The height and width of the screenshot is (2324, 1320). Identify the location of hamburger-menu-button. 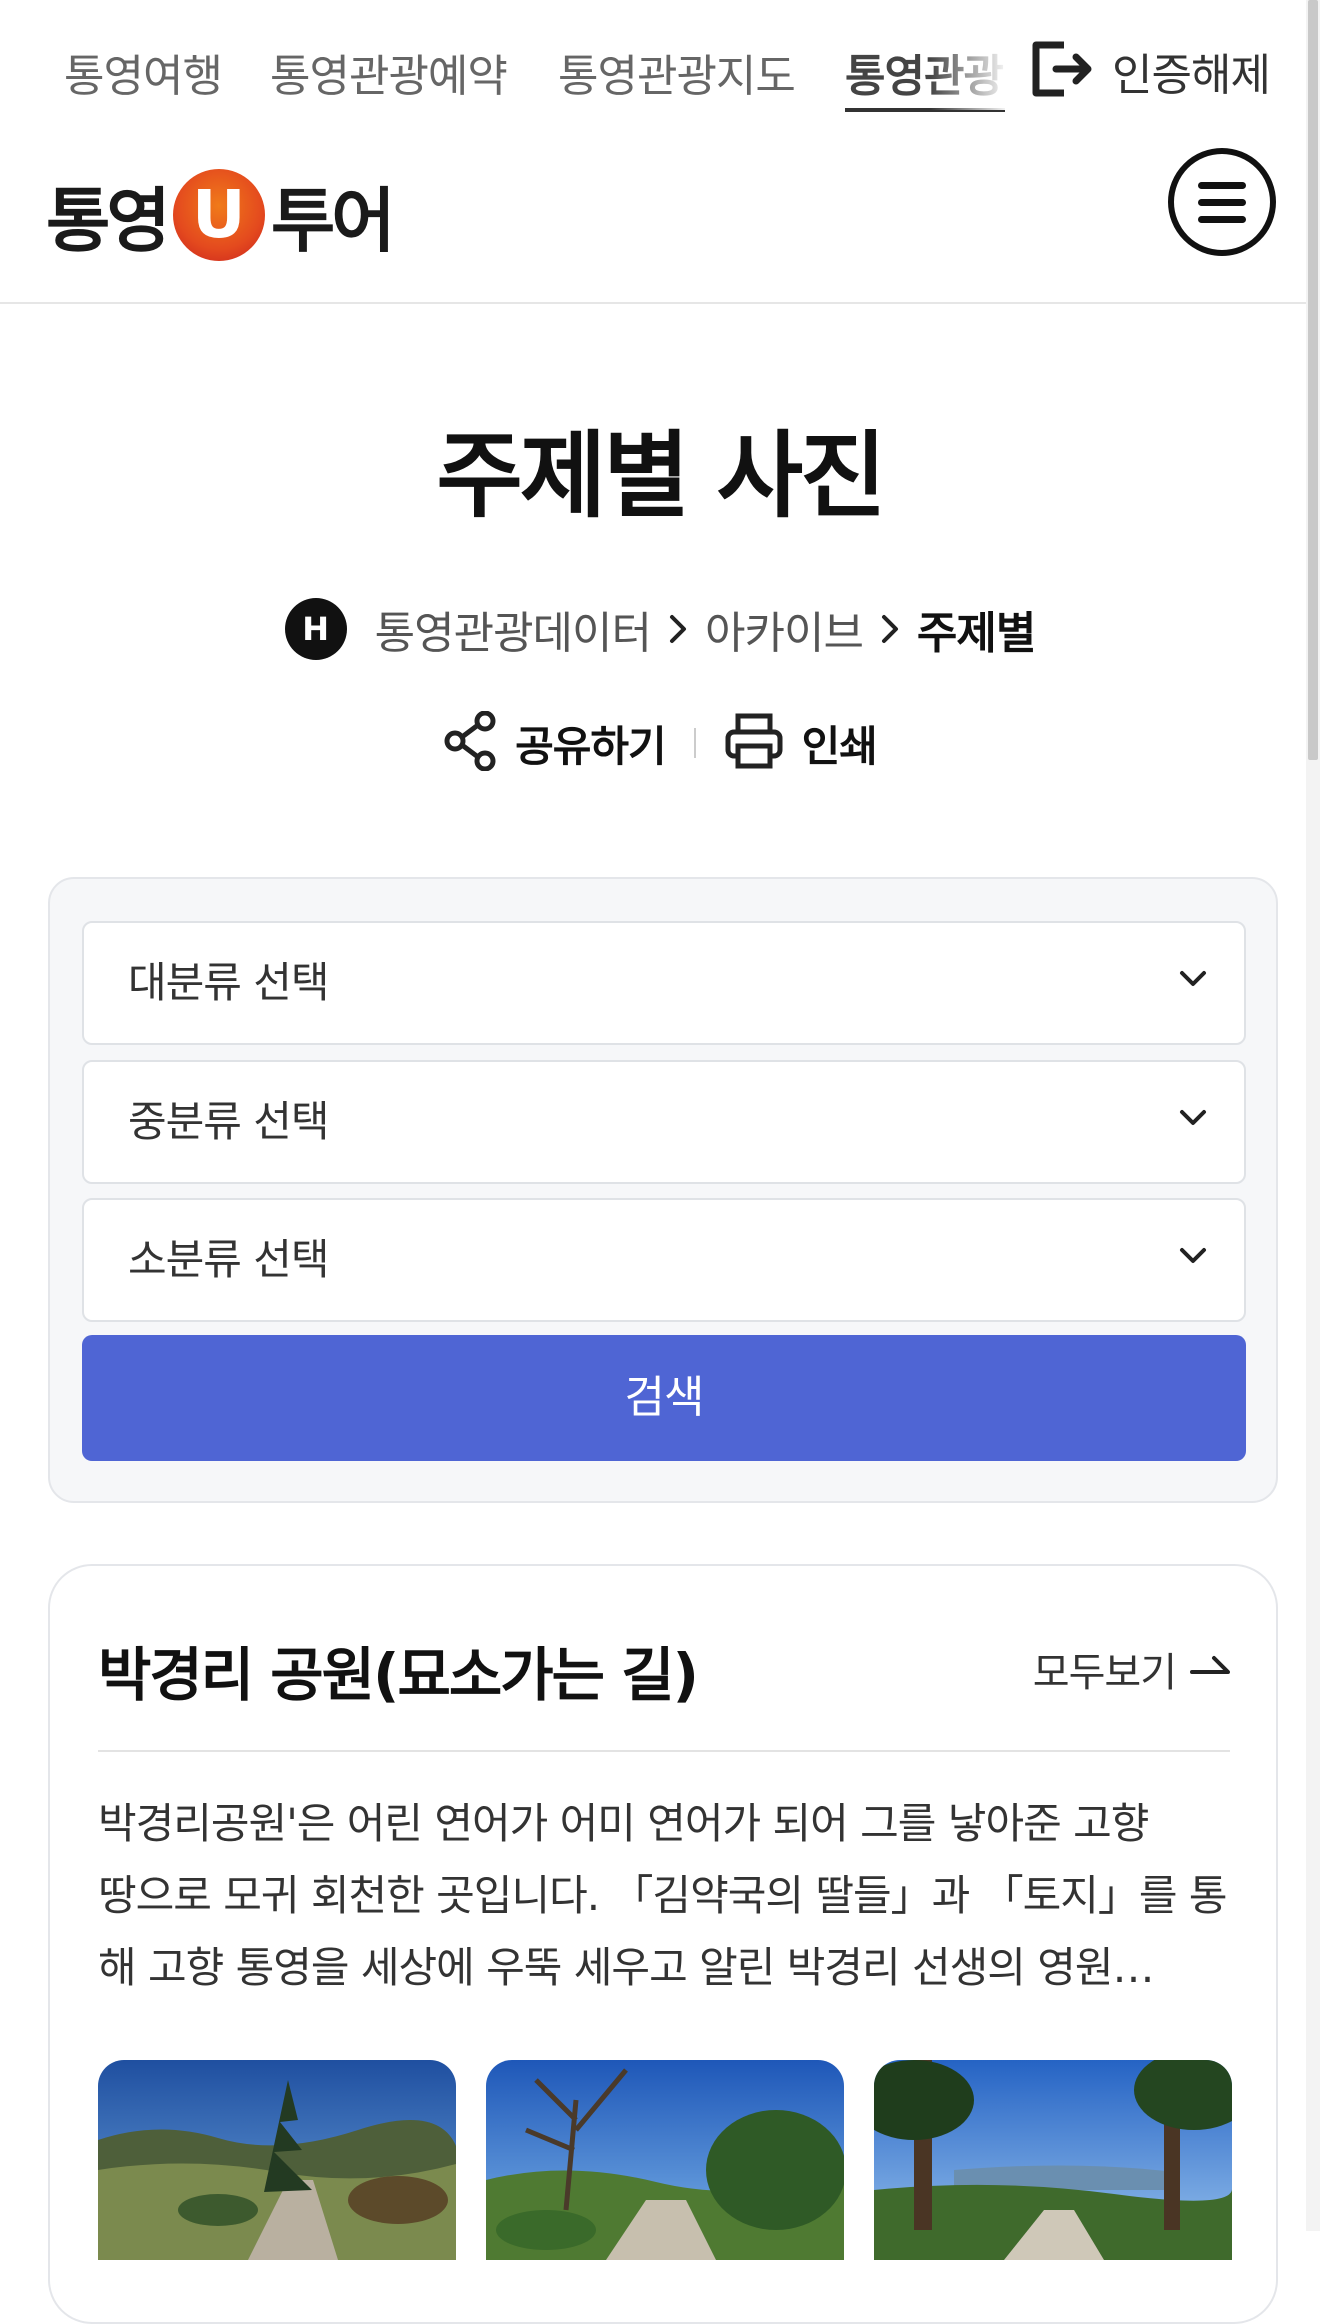
(1222, 202).